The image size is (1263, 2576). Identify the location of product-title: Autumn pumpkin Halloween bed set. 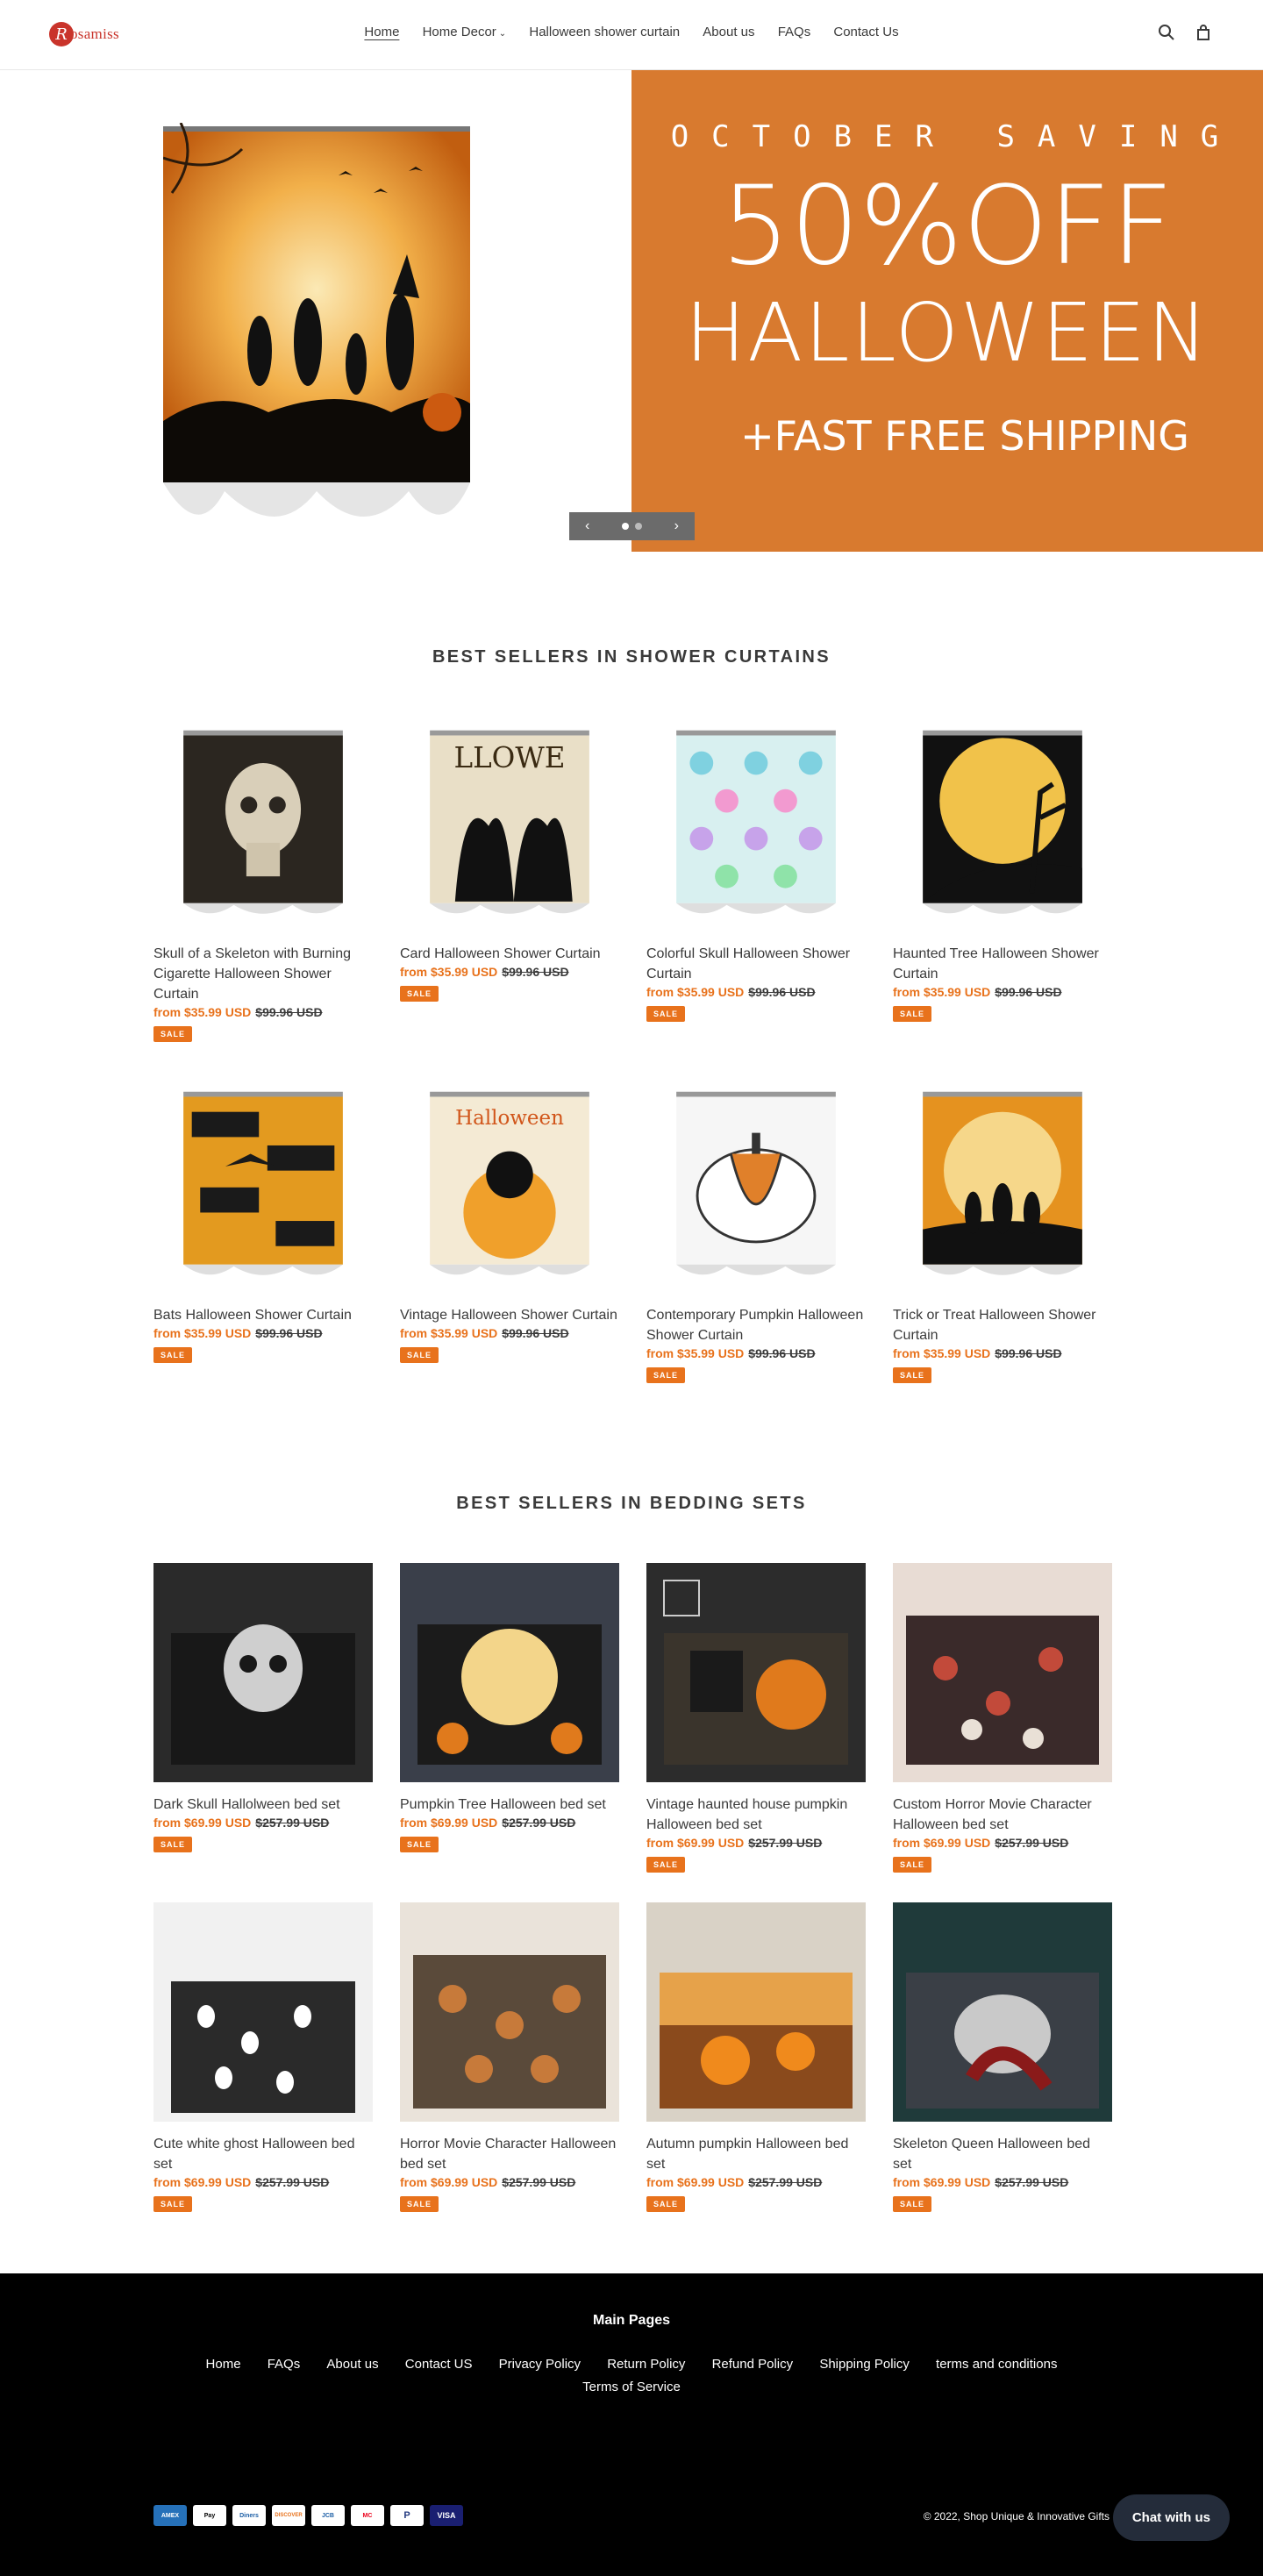
(756, 2154).